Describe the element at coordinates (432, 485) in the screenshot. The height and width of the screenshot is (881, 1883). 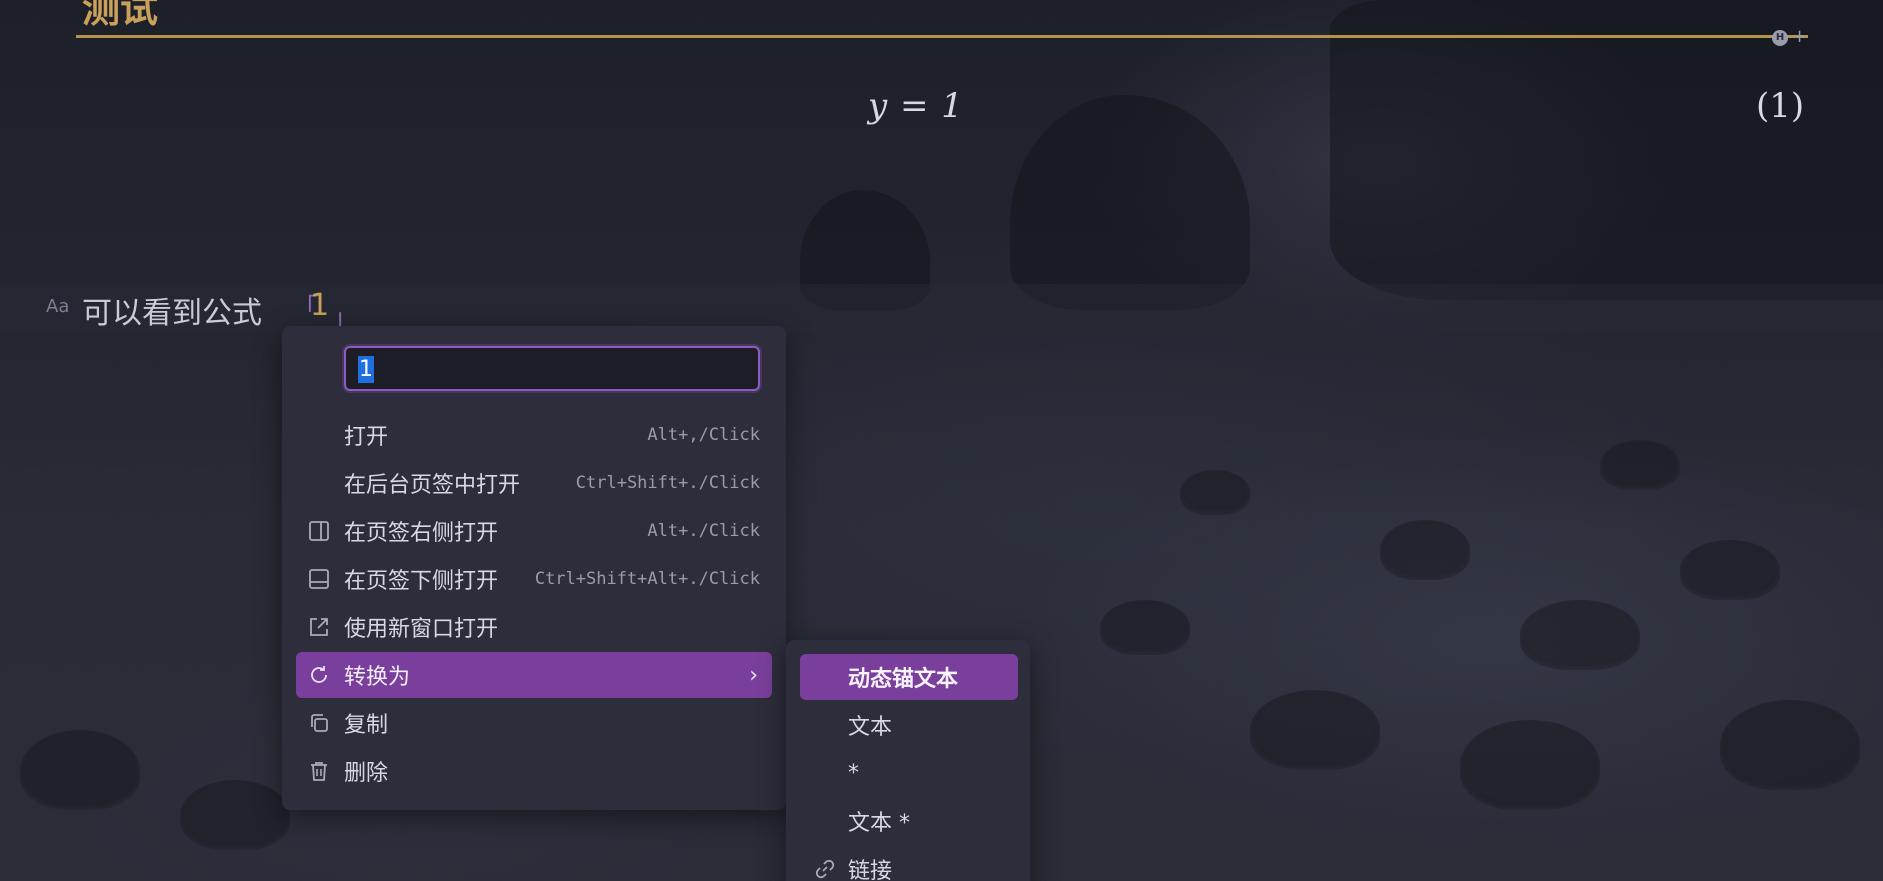
I see `menu-item-label: 在后台页签中打开` at that location.